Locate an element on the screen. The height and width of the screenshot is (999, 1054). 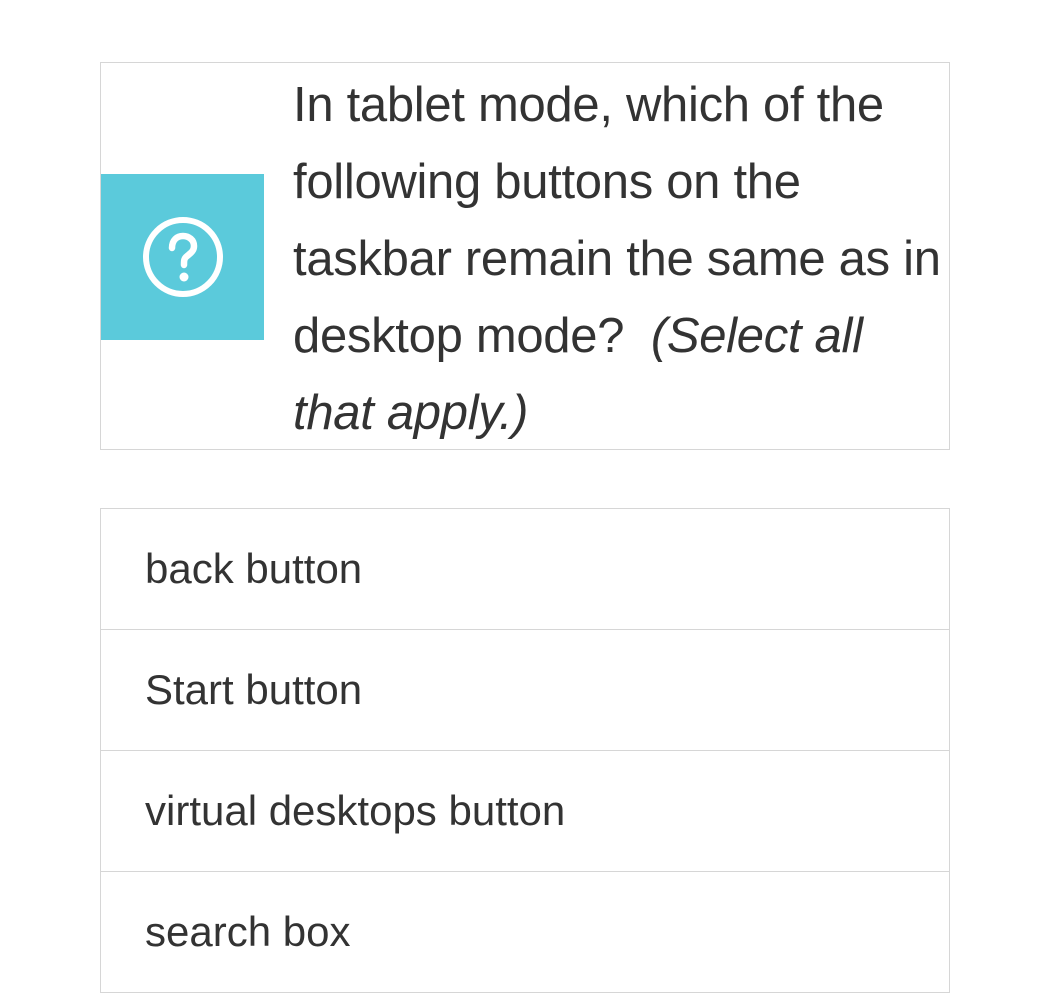
question-icon-tile is located at coordinates (182, 257).